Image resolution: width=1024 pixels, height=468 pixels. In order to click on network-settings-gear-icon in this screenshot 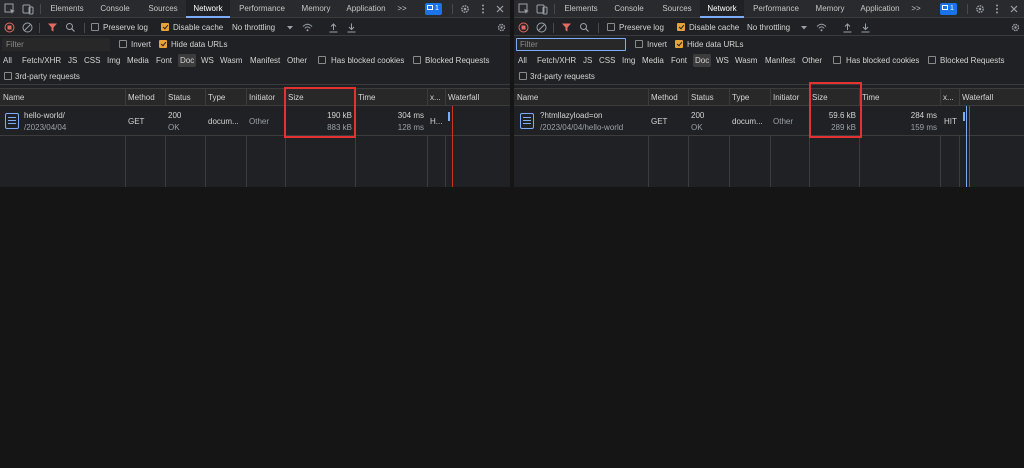, I will do `click(1015, 27)`.